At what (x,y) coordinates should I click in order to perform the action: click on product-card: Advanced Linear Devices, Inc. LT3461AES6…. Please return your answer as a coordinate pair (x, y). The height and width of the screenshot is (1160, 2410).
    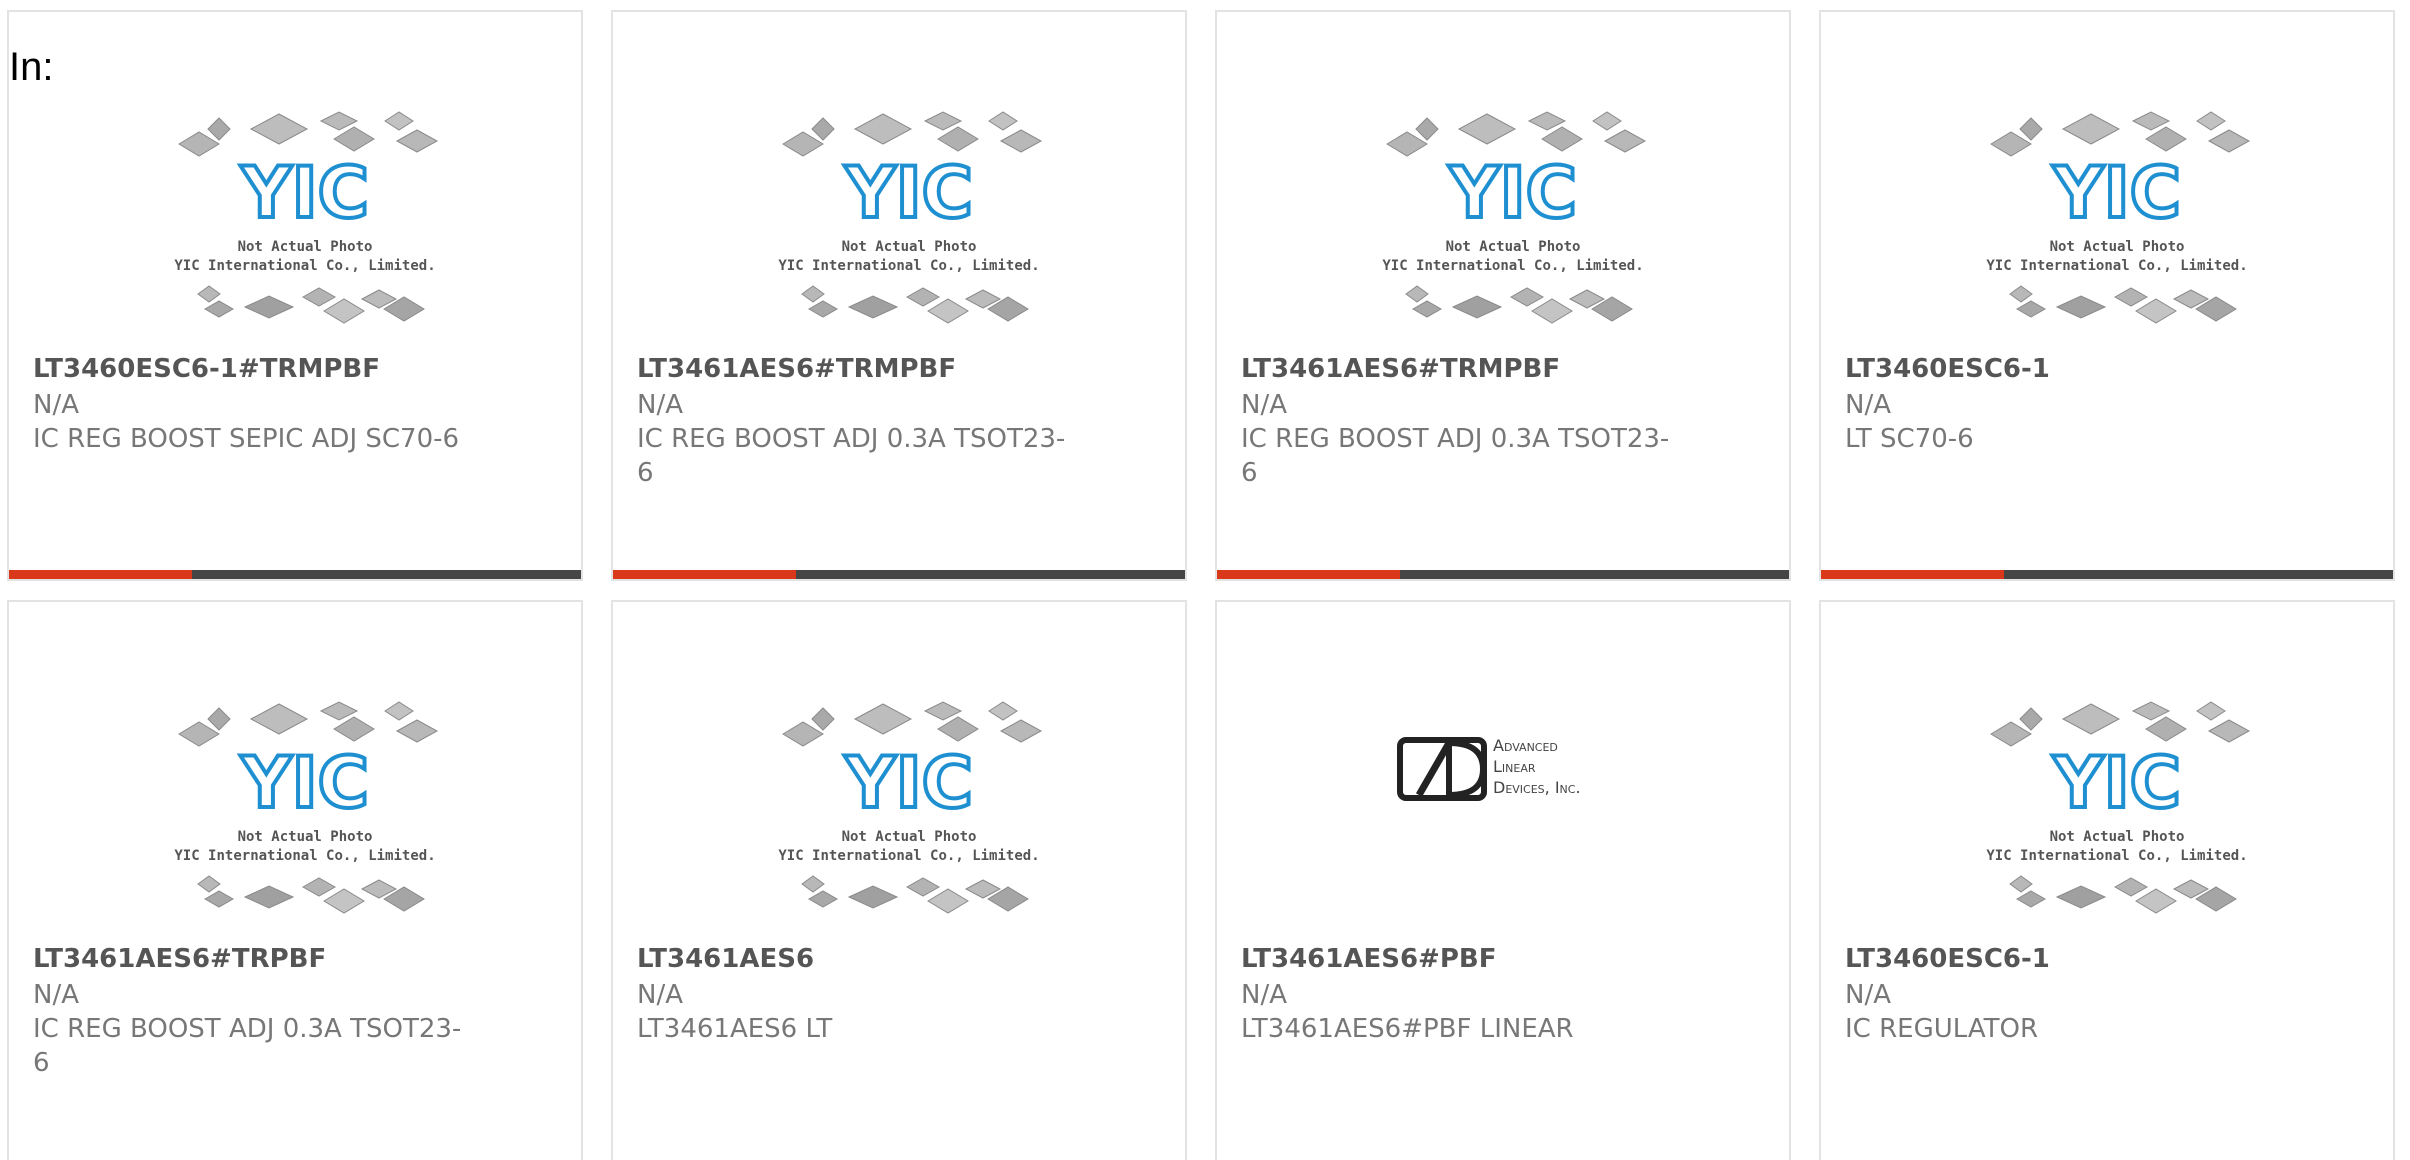
    Looking at the image, I should click on (1503, 880).